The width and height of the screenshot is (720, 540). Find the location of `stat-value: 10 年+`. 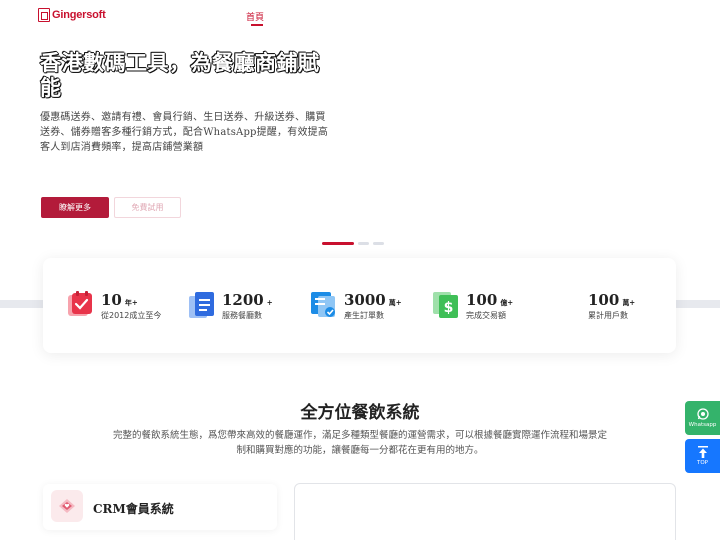

stat-value: 10 年+ is located at coordinates (119, 300).